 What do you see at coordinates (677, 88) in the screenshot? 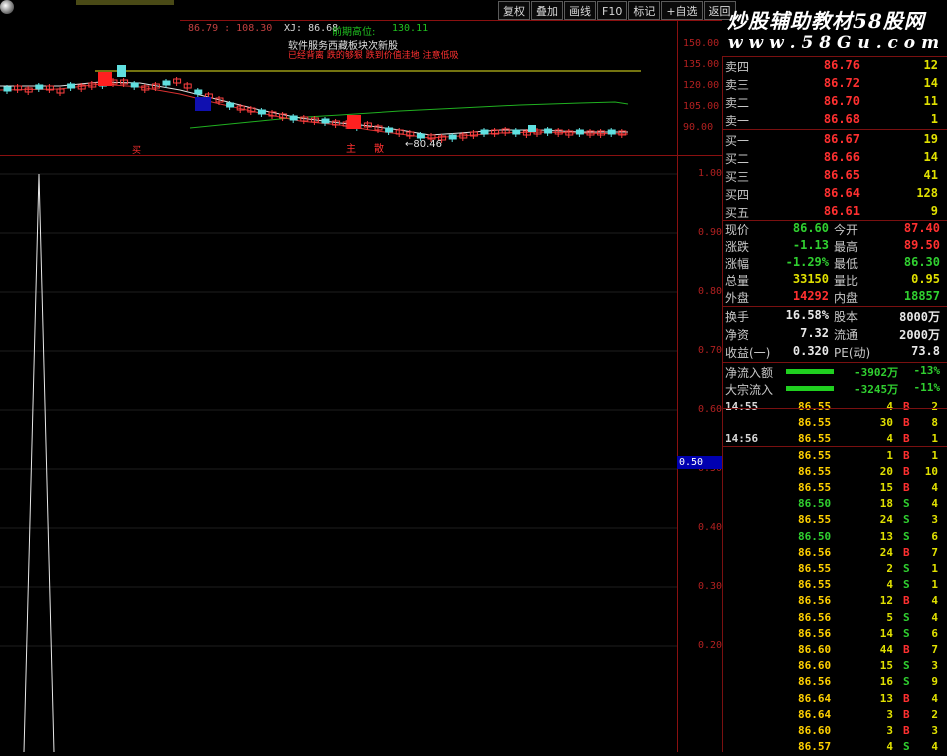
I see `kline-axis-line` at bounding box center [677, 88].